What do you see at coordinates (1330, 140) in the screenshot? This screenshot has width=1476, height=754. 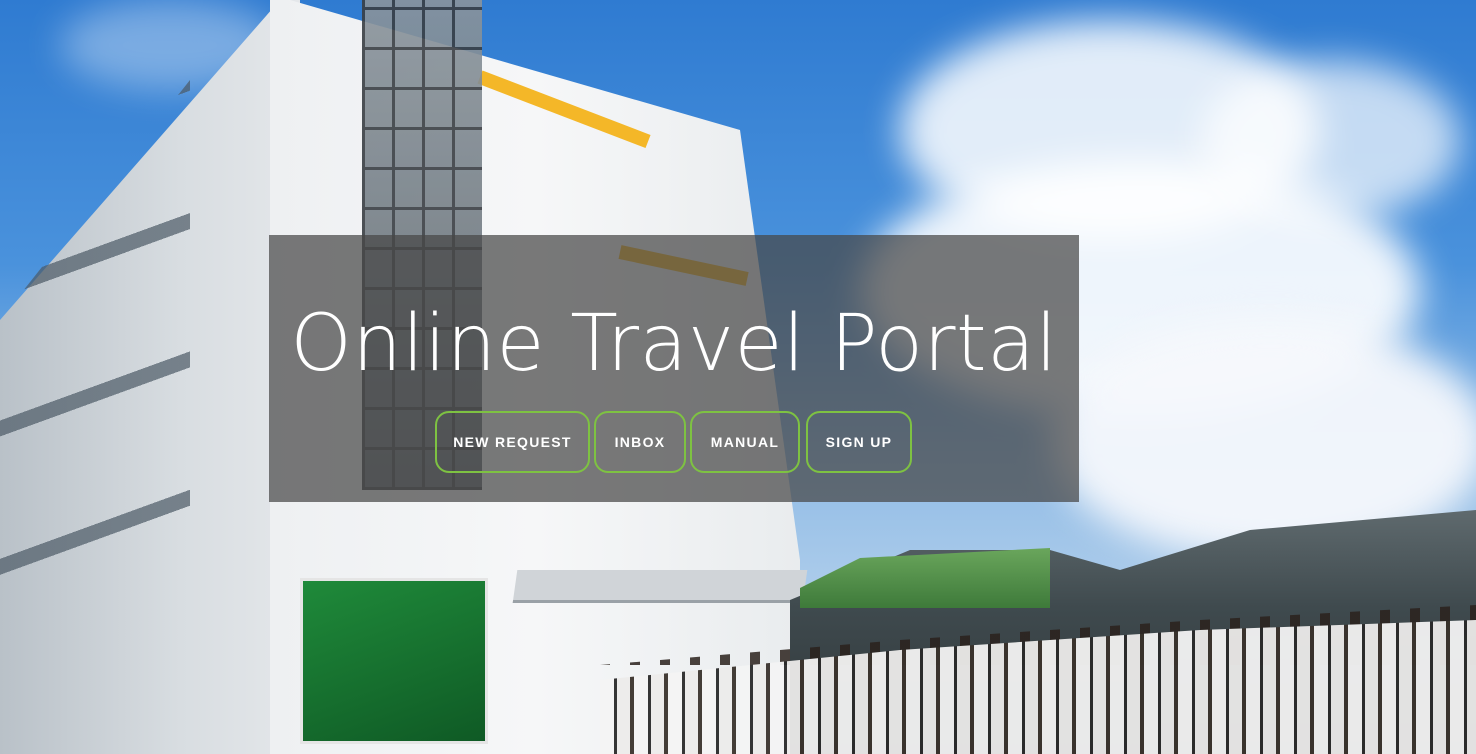 I see `cloud` at bounding box center [1330, 140].